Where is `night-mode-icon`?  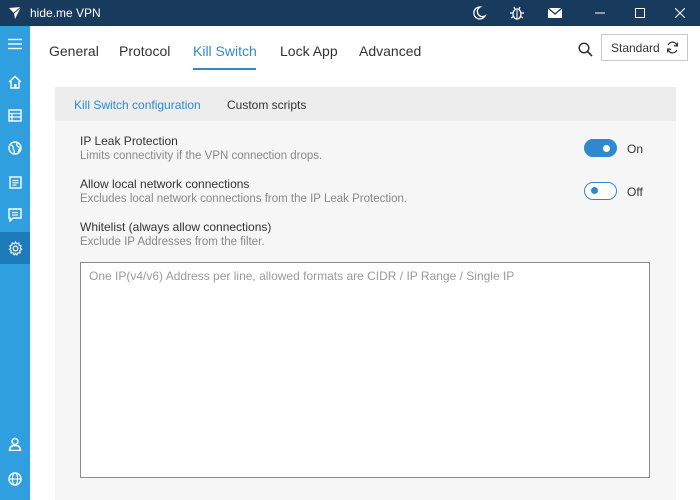
night-mode-icon is located at coordinates (479, 13).